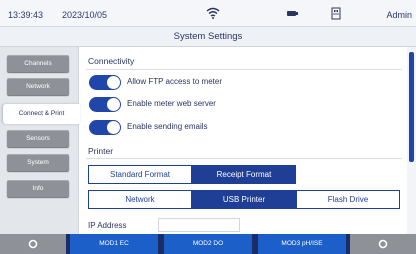  What do you see at coordinates (85, 15) in the screenshot?
I see `clock-date: 2023/10/05` at bounding box center [85, 15].